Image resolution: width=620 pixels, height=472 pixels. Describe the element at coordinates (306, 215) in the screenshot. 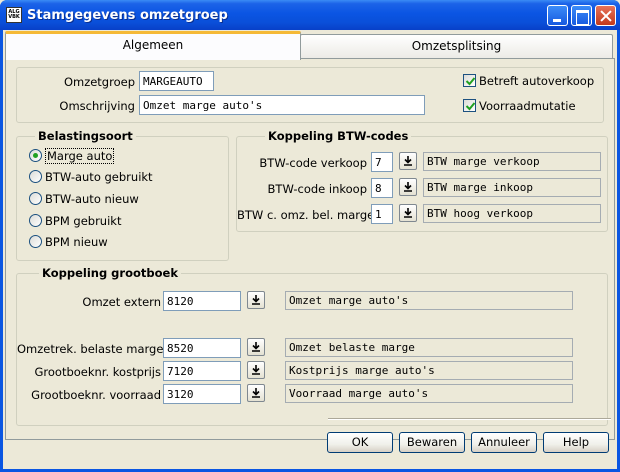

I see `btw-bel-marge-label: BTW c. omz. bel. marge` at that location.